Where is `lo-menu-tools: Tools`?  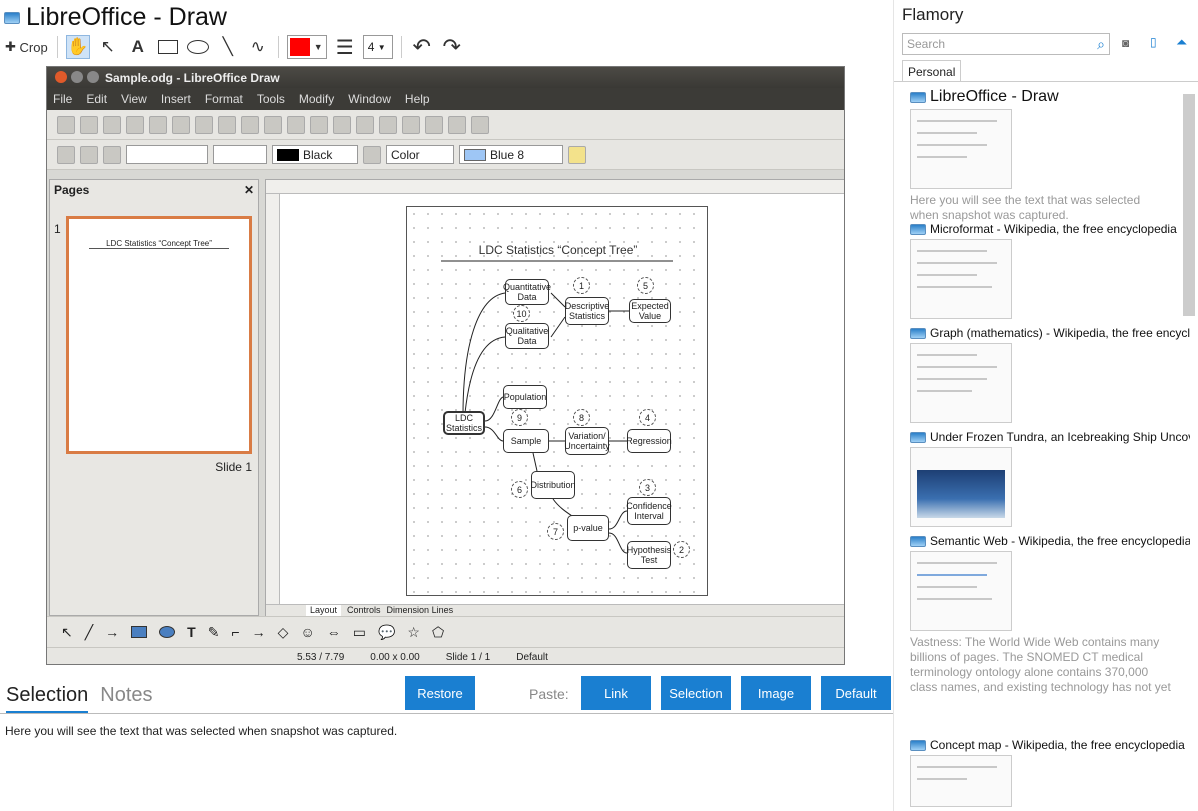
lo-menu-tools: Tools is located at coordinates (270, 99).